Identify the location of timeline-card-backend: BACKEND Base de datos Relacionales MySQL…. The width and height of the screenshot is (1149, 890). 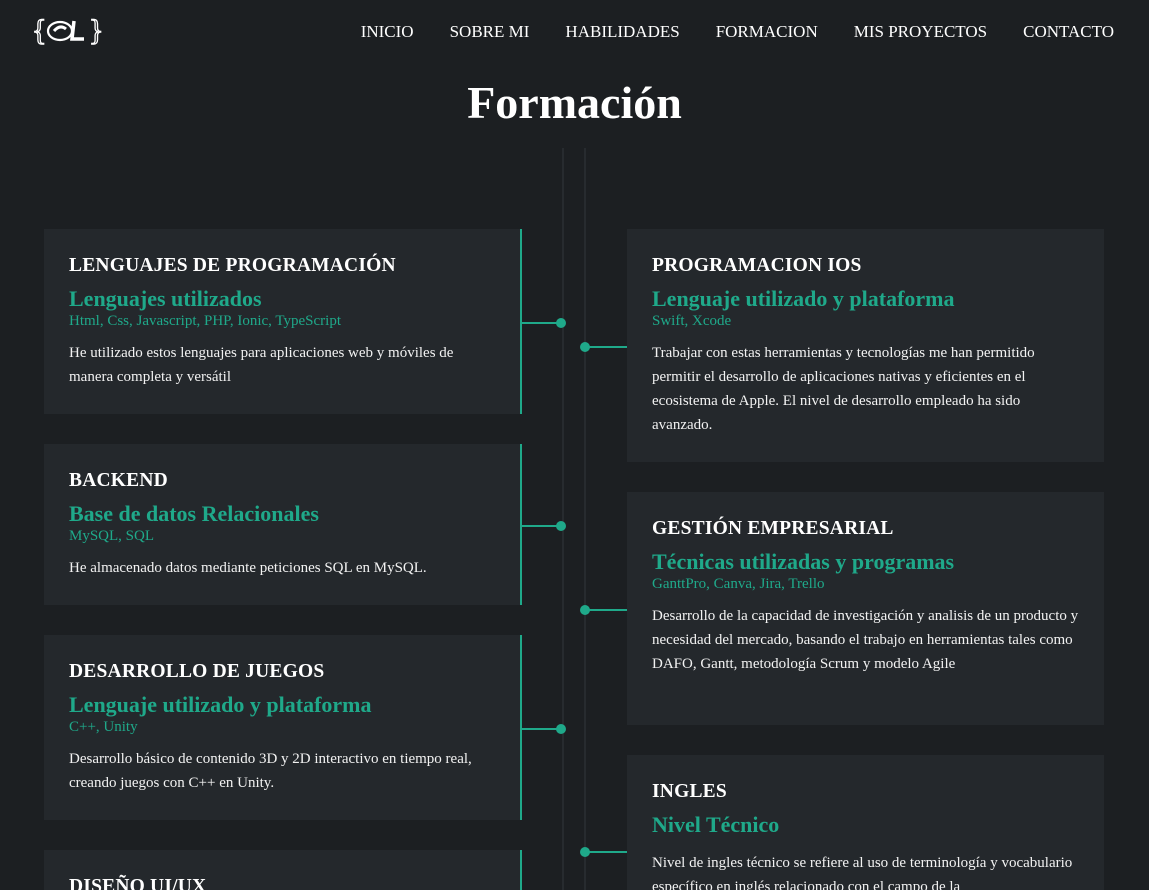
(283, 524).